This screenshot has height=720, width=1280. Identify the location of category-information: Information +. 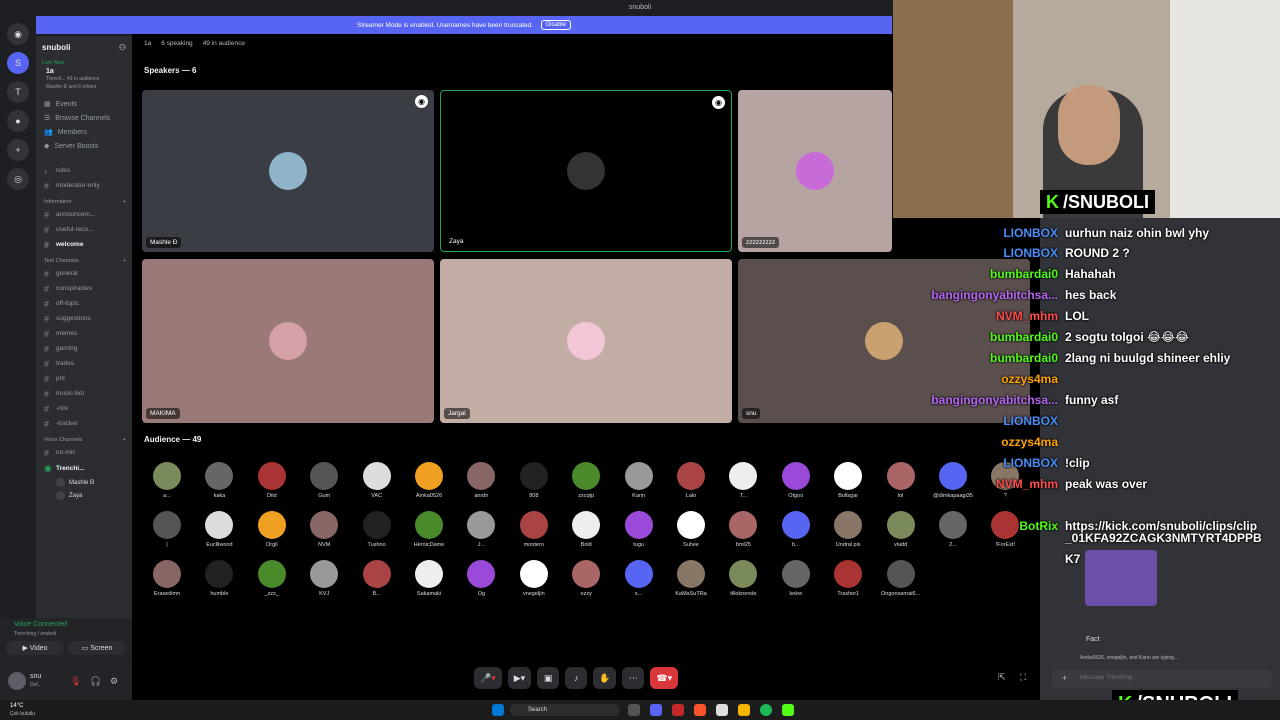
(84, 200).